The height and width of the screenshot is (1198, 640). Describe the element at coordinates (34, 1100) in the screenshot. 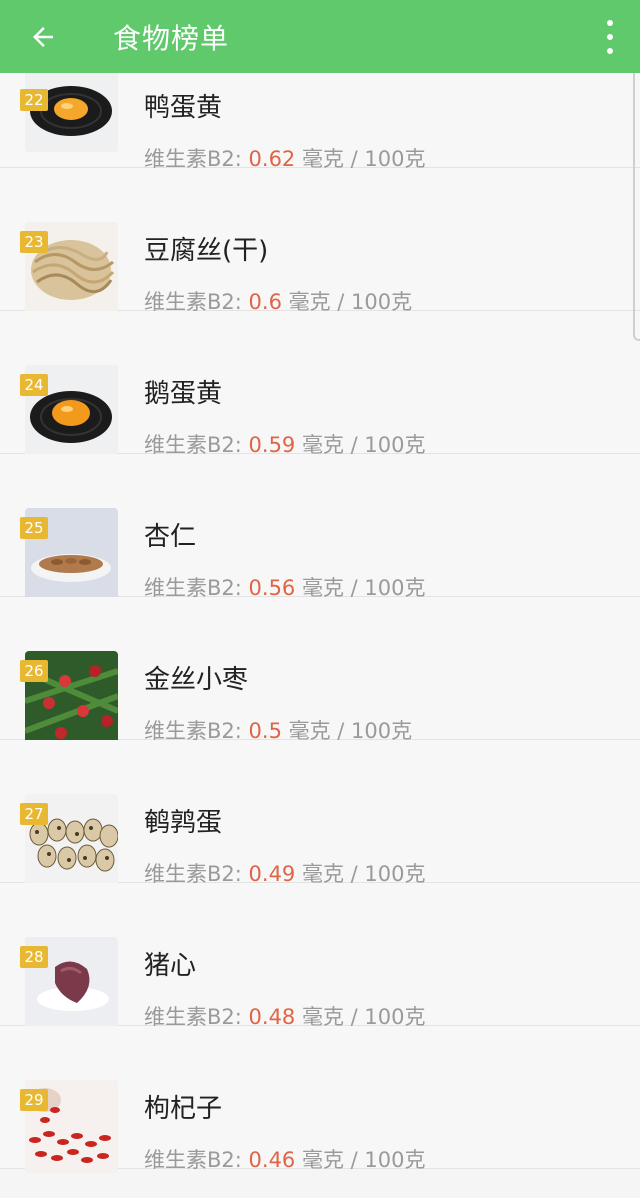

I see `rank-badge: 29` at that location.